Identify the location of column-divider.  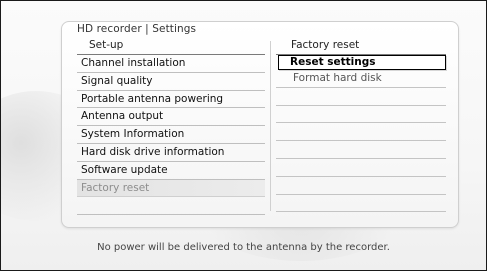
(270, 126).